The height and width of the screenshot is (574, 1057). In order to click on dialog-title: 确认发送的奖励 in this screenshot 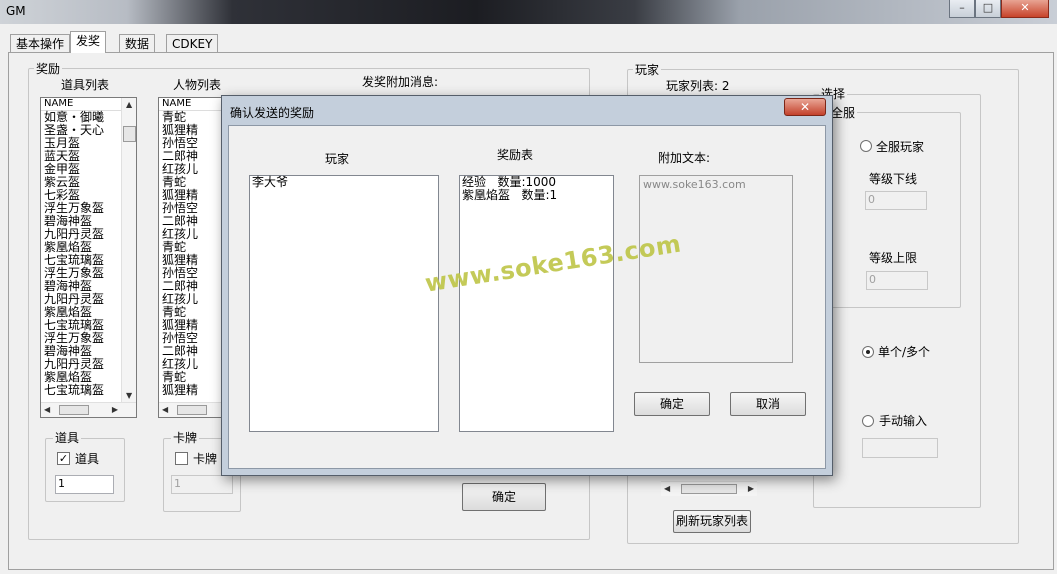, I will do `click(272, 113)`.